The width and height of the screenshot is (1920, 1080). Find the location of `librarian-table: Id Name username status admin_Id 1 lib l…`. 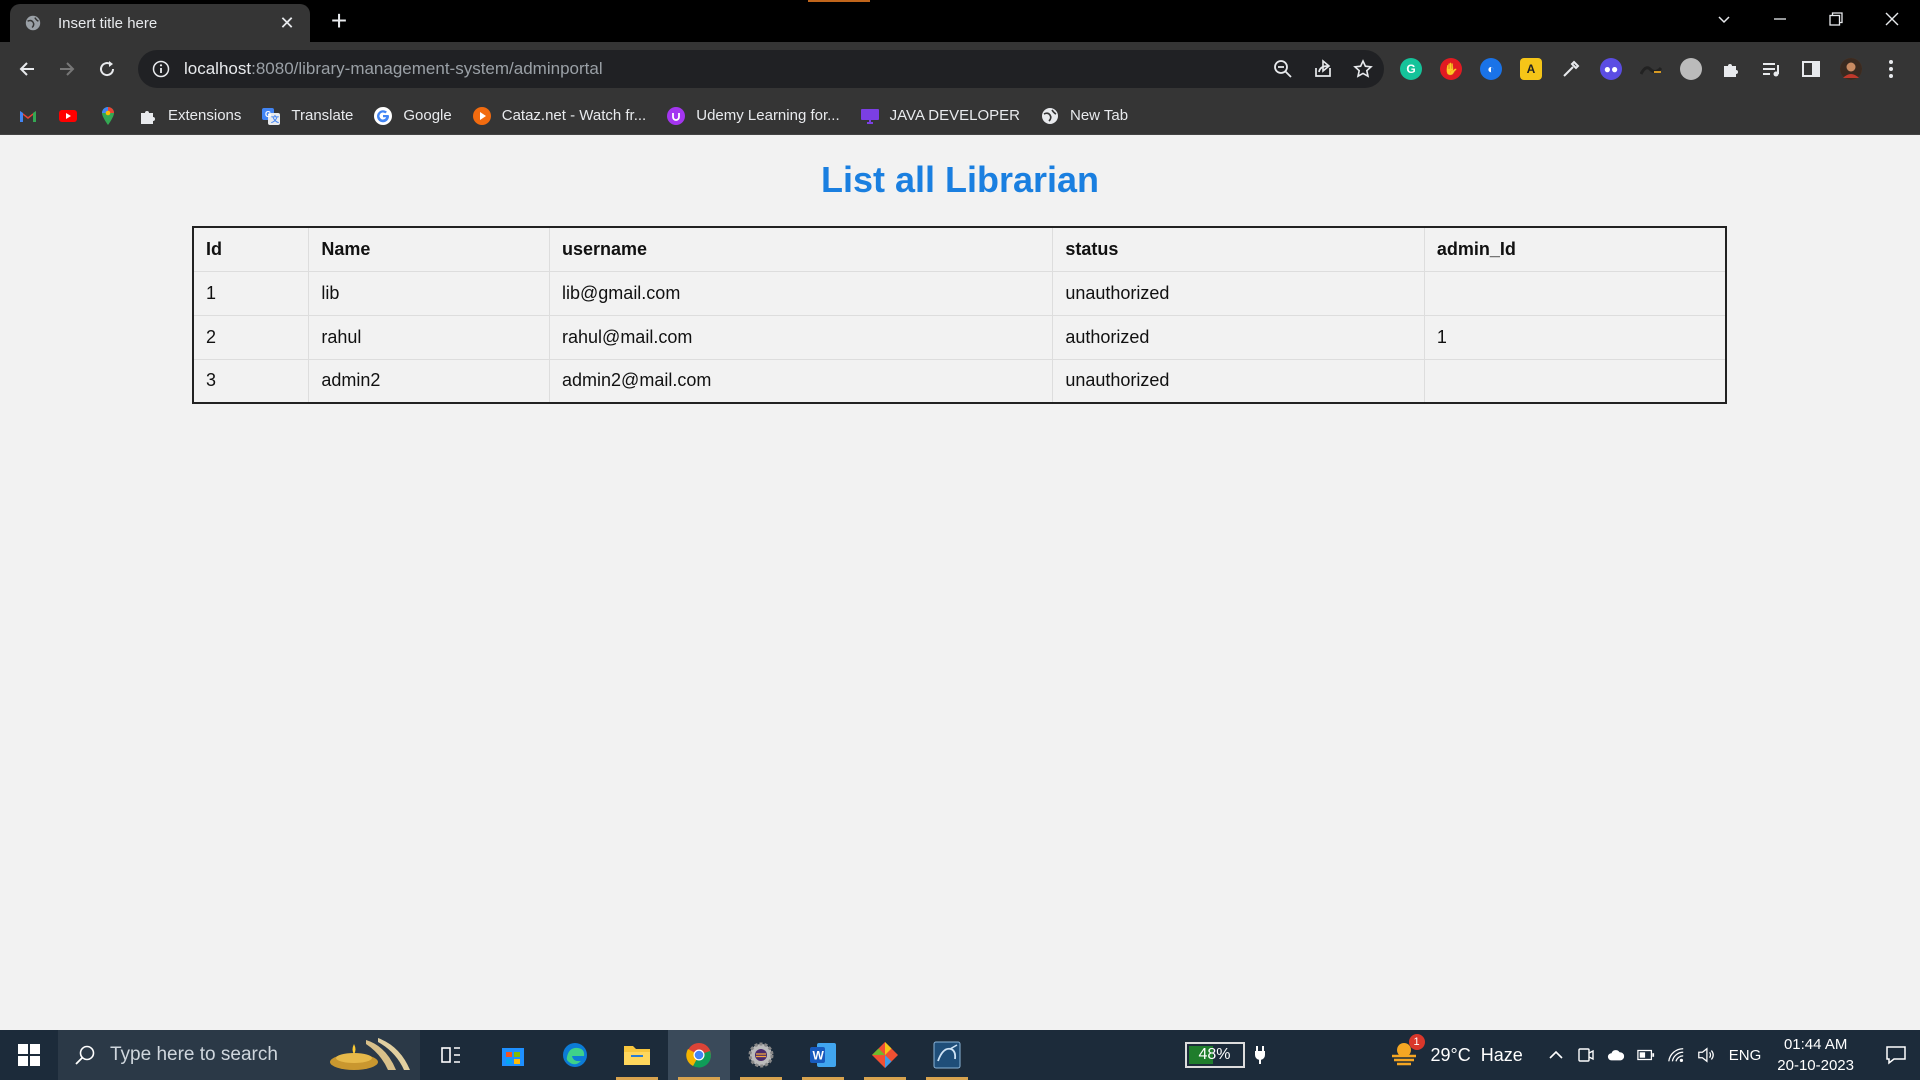

librarian-table: Id Name username status admin_Id 1 lib l… is located at coordinates (959, 315).